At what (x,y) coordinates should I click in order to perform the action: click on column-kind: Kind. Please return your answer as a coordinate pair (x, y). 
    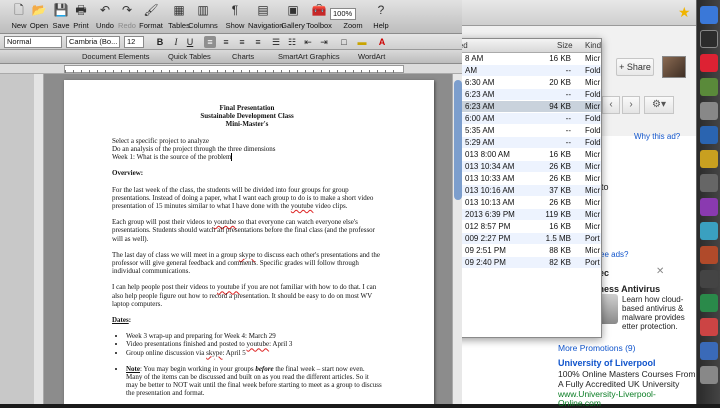
    Looking at the image, I should click on (593, 45).